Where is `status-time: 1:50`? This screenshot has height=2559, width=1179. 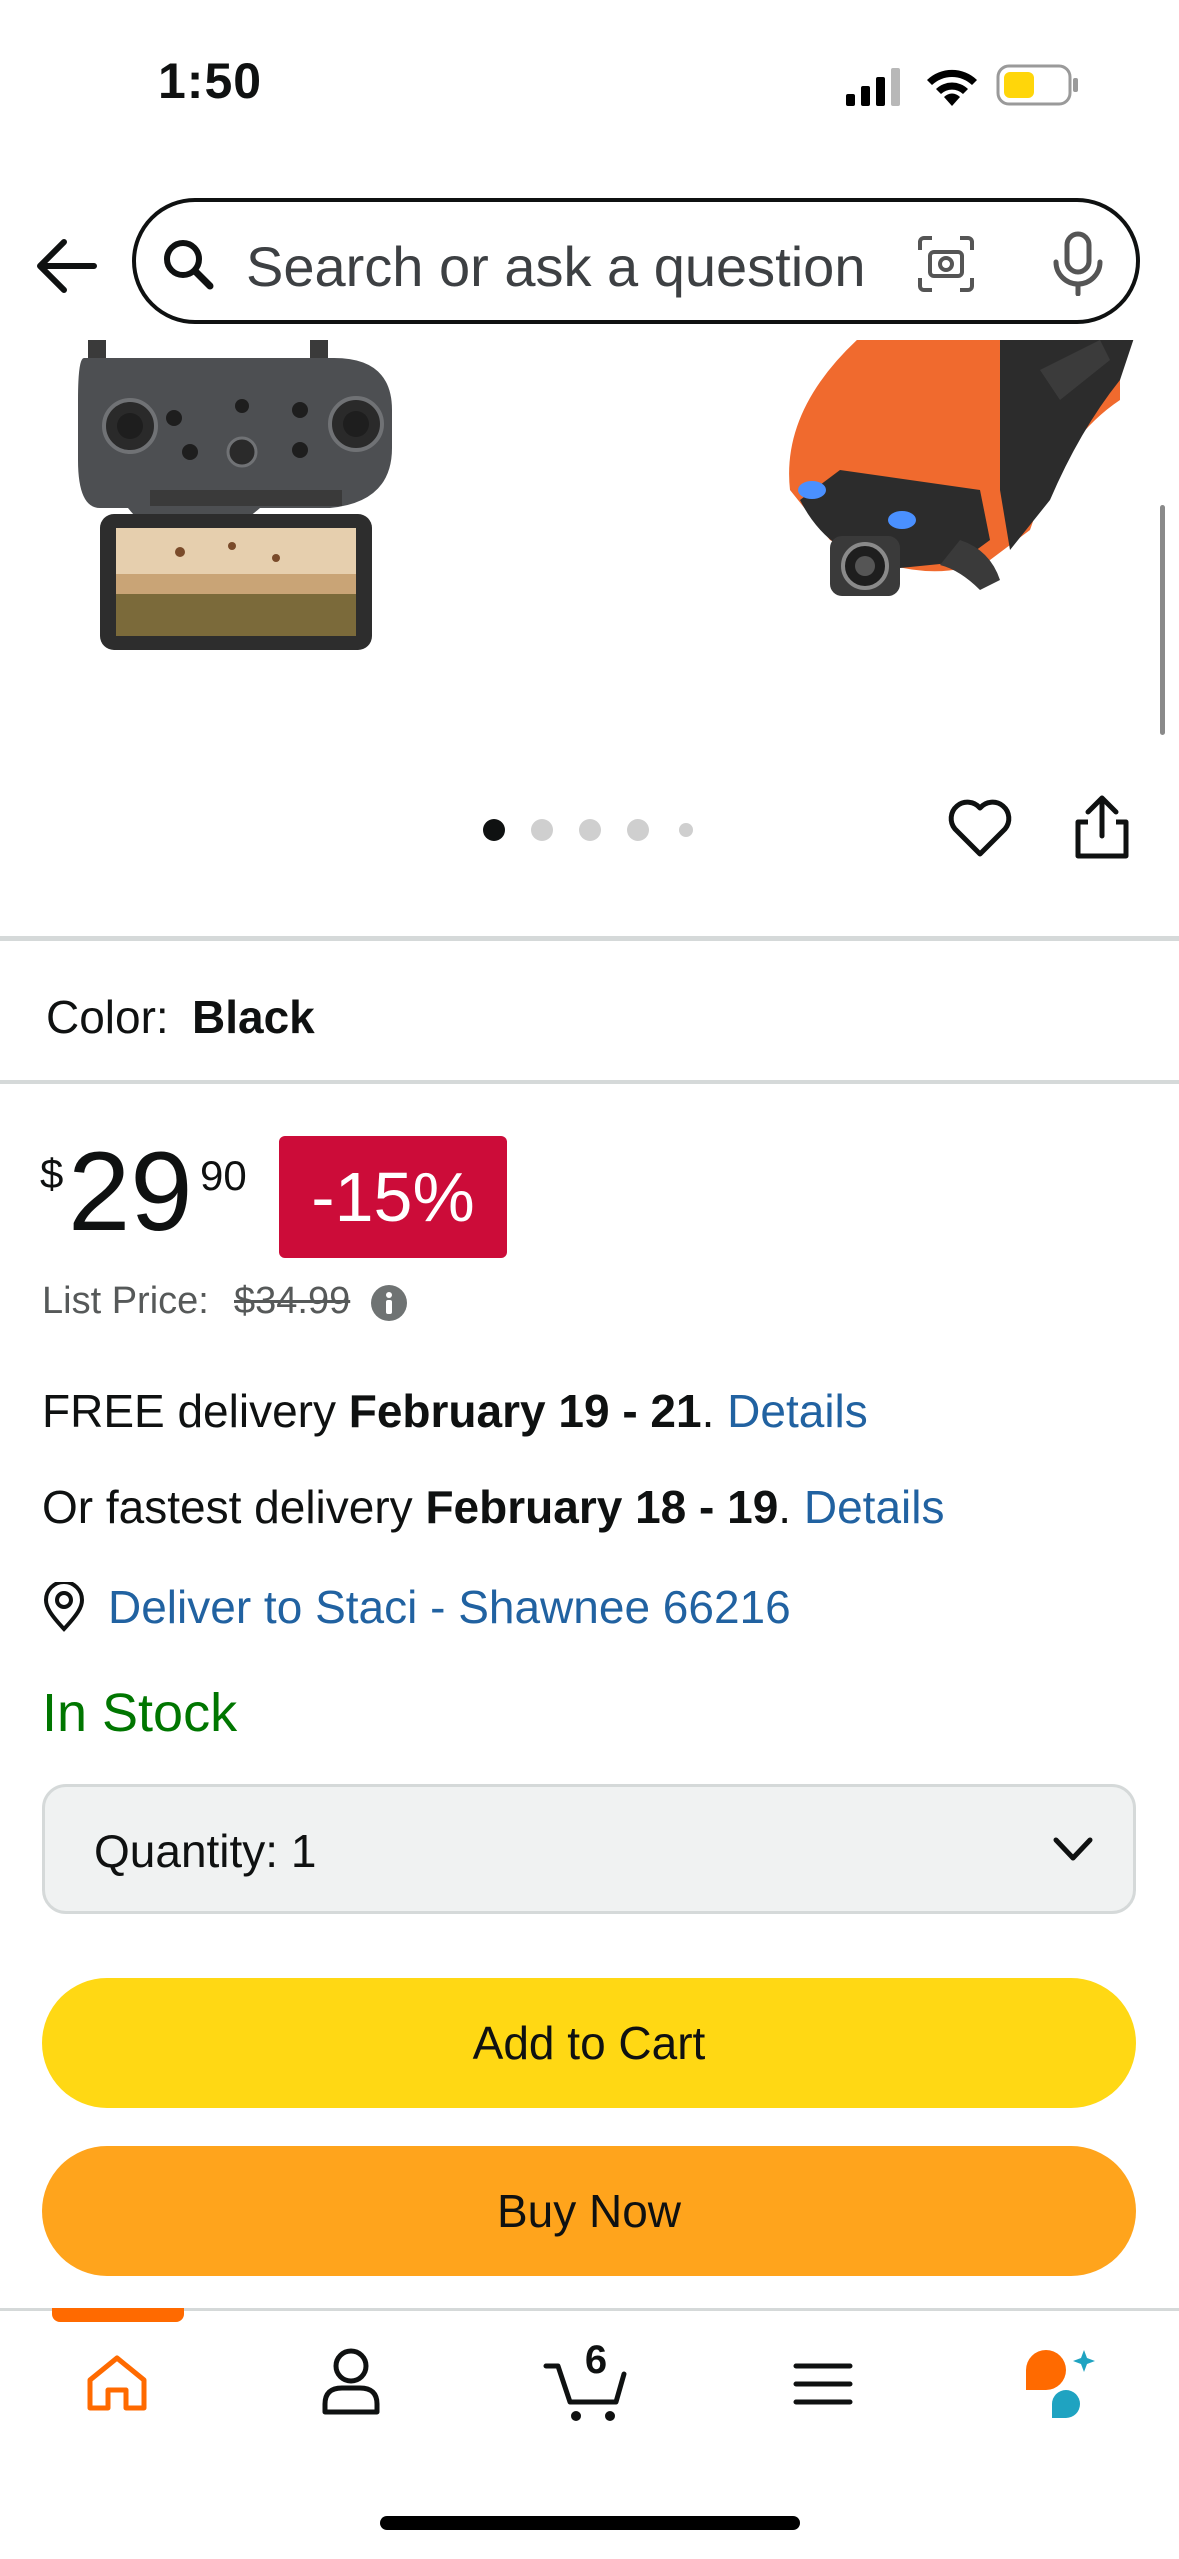
status-time: 1:50 is located at coordinates (210, 81).